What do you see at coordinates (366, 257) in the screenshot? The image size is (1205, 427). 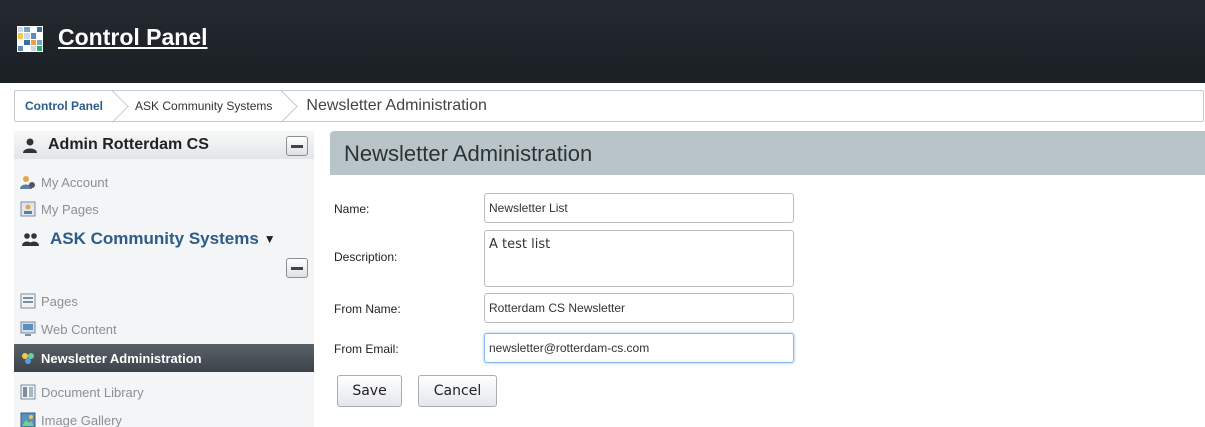 I see `description-label: Description:` at bounding box center [366, 257].